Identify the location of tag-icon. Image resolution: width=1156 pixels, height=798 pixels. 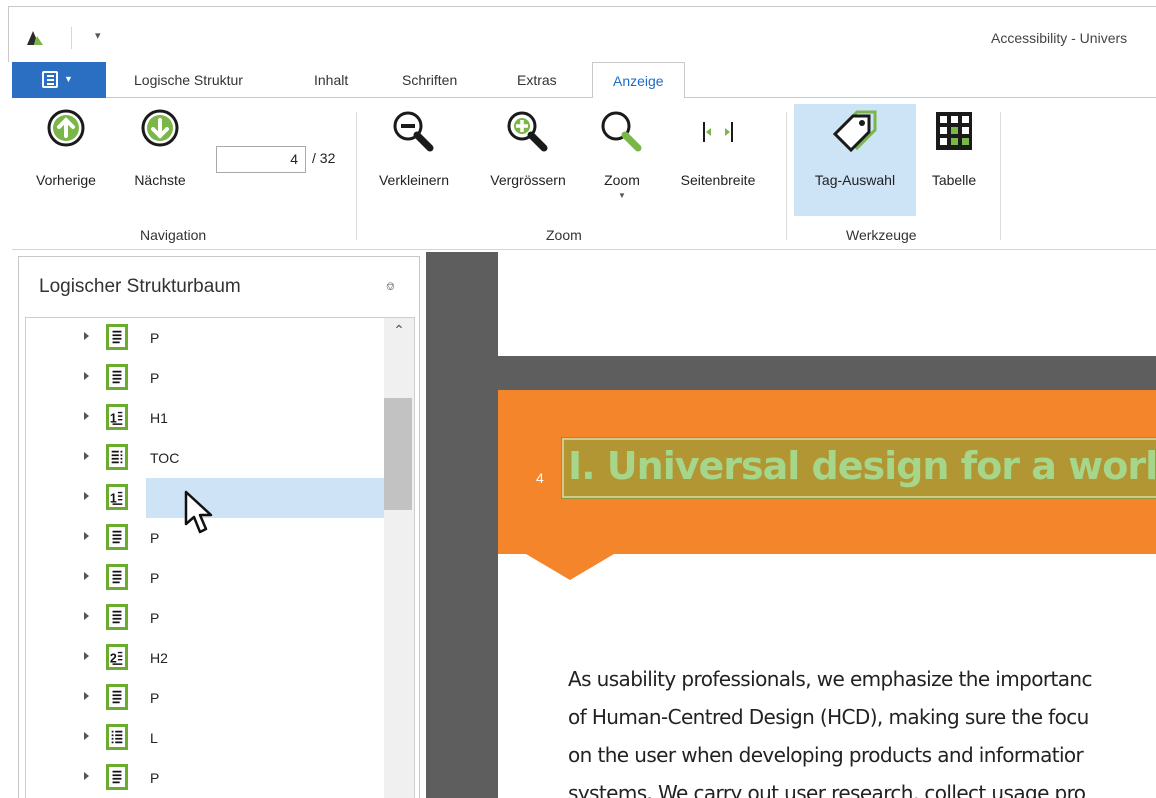
(854, 131).